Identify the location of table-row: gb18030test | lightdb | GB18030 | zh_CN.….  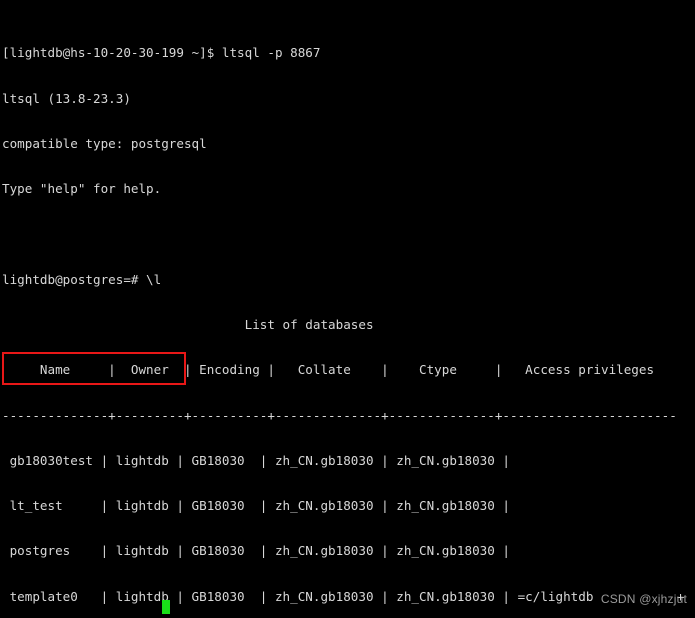
(256, 460).